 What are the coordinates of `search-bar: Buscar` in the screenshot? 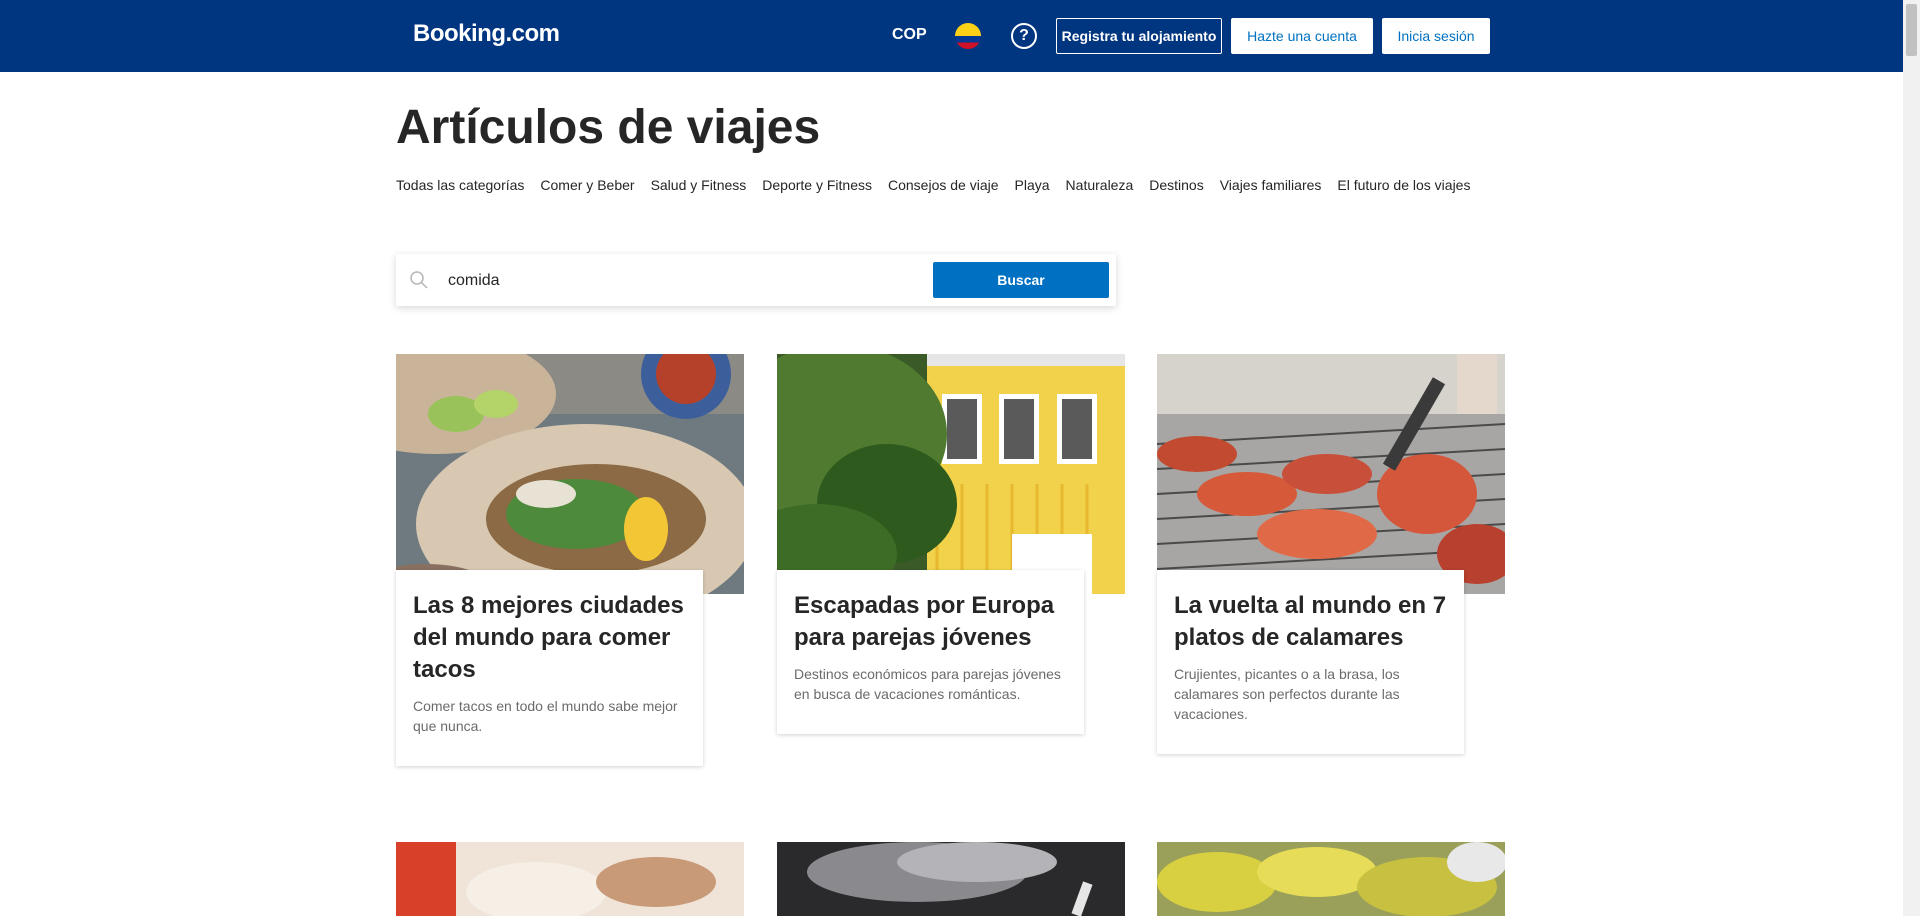 It's located at (756, 280).